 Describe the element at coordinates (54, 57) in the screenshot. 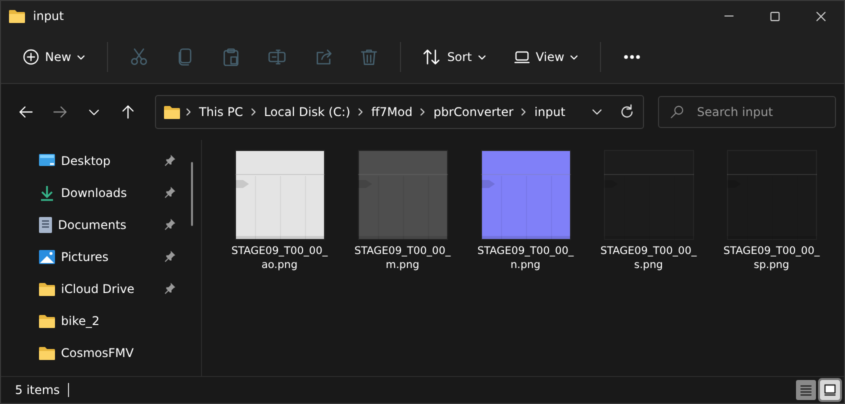

I see `new-button: New` at that location.